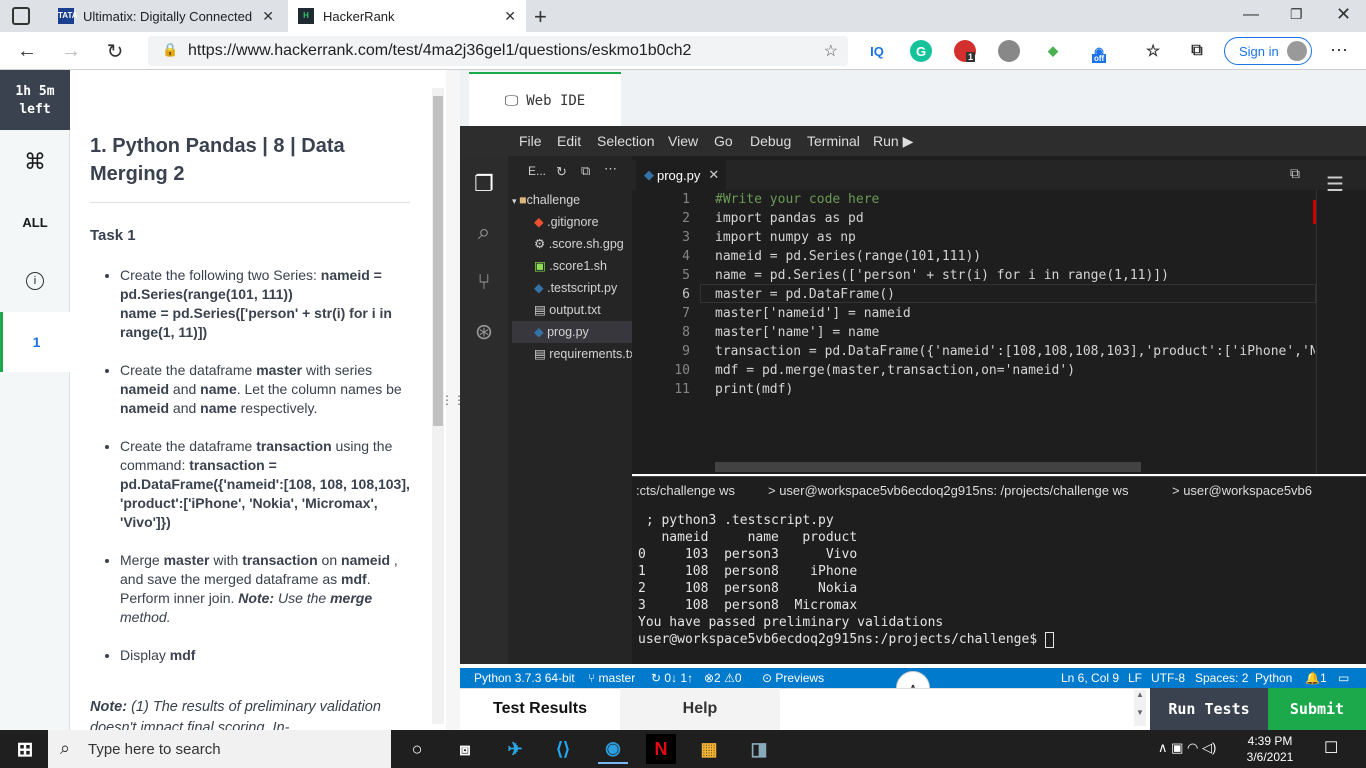 The height and width of the screenshot is (768, 1366). Describe the element at coordinates (1339, 332) in the screenshot. I see `minimap` at that location.